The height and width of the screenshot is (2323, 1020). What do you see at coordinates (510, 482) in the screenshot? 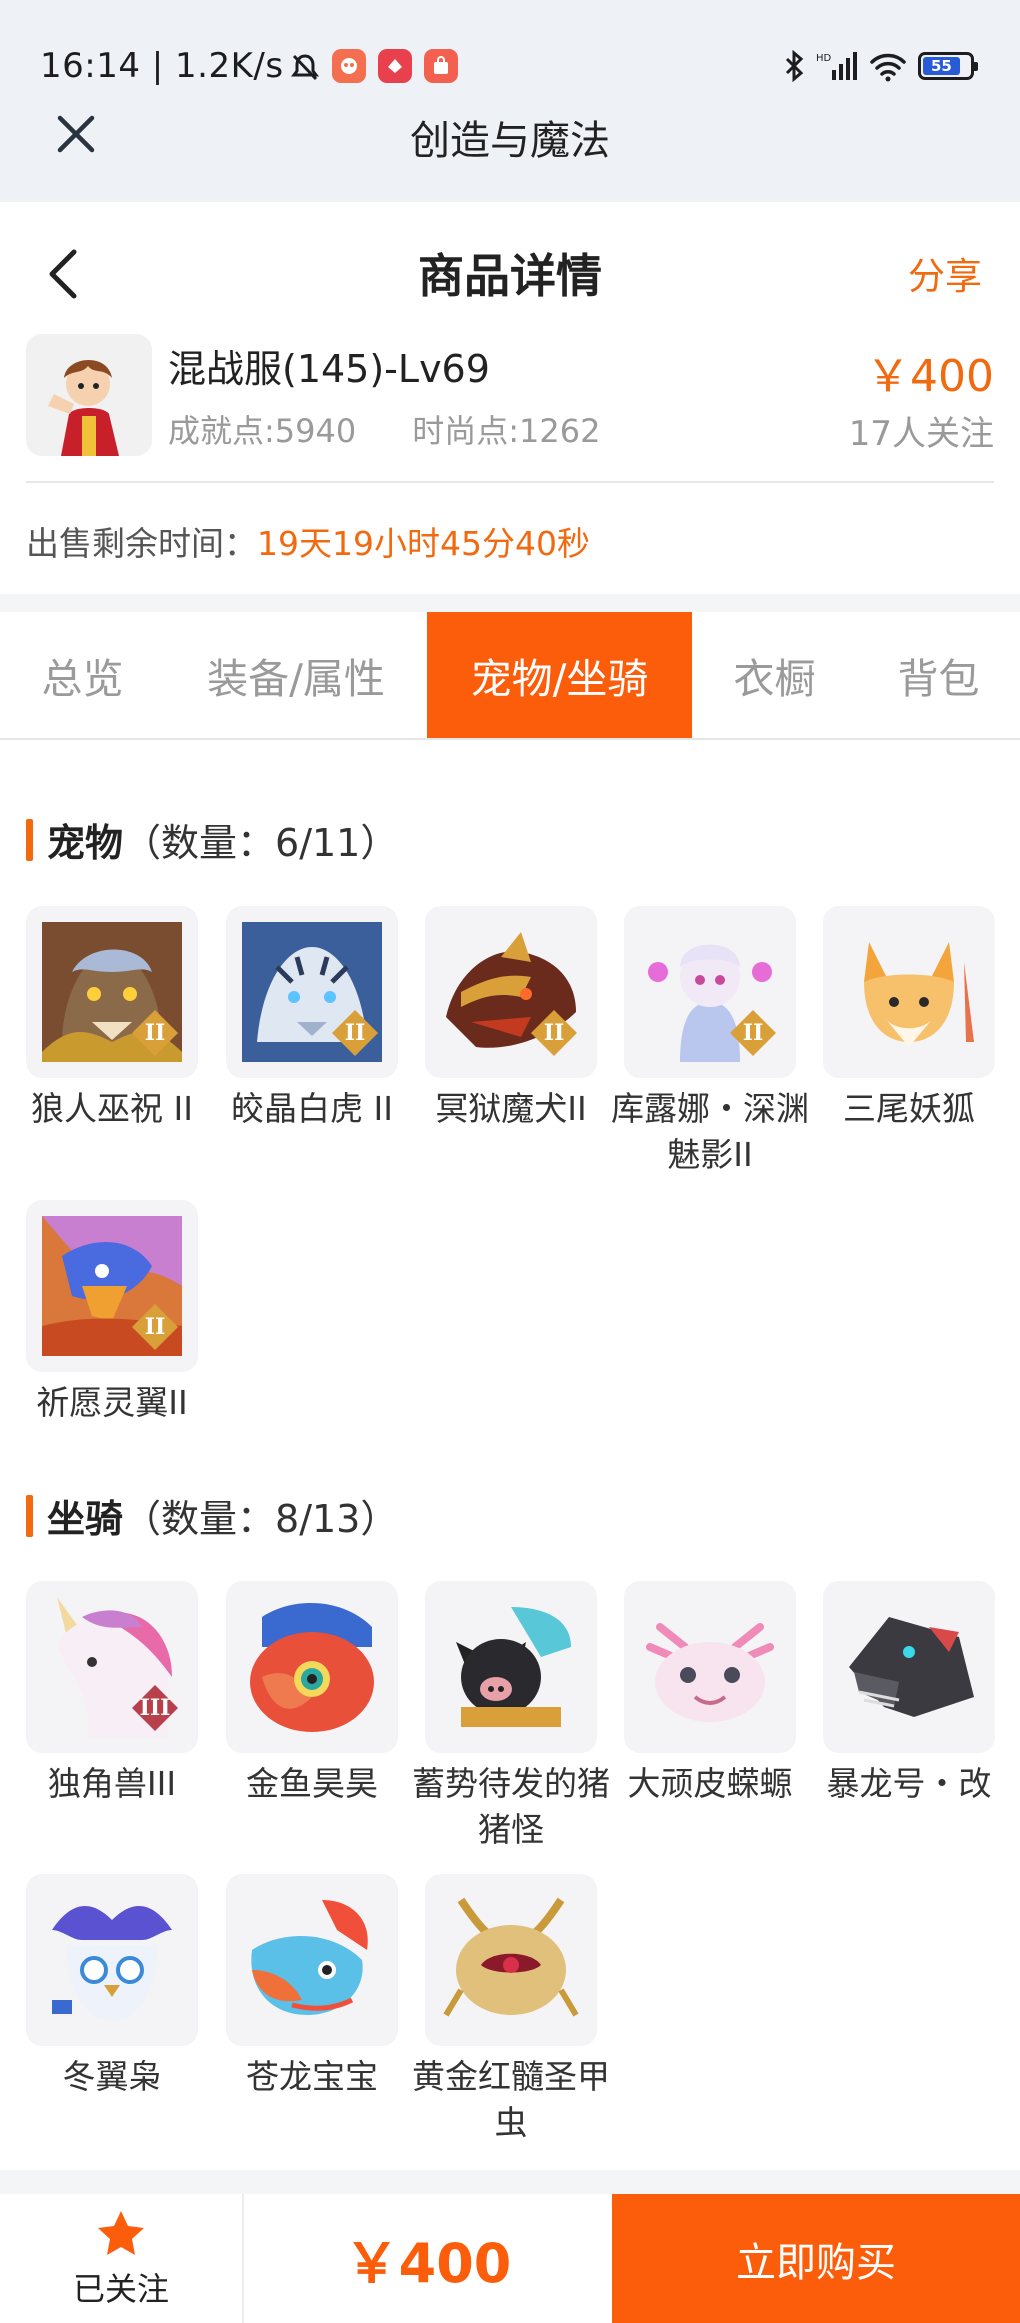
I see `divider` at bounding box center [510, 482].